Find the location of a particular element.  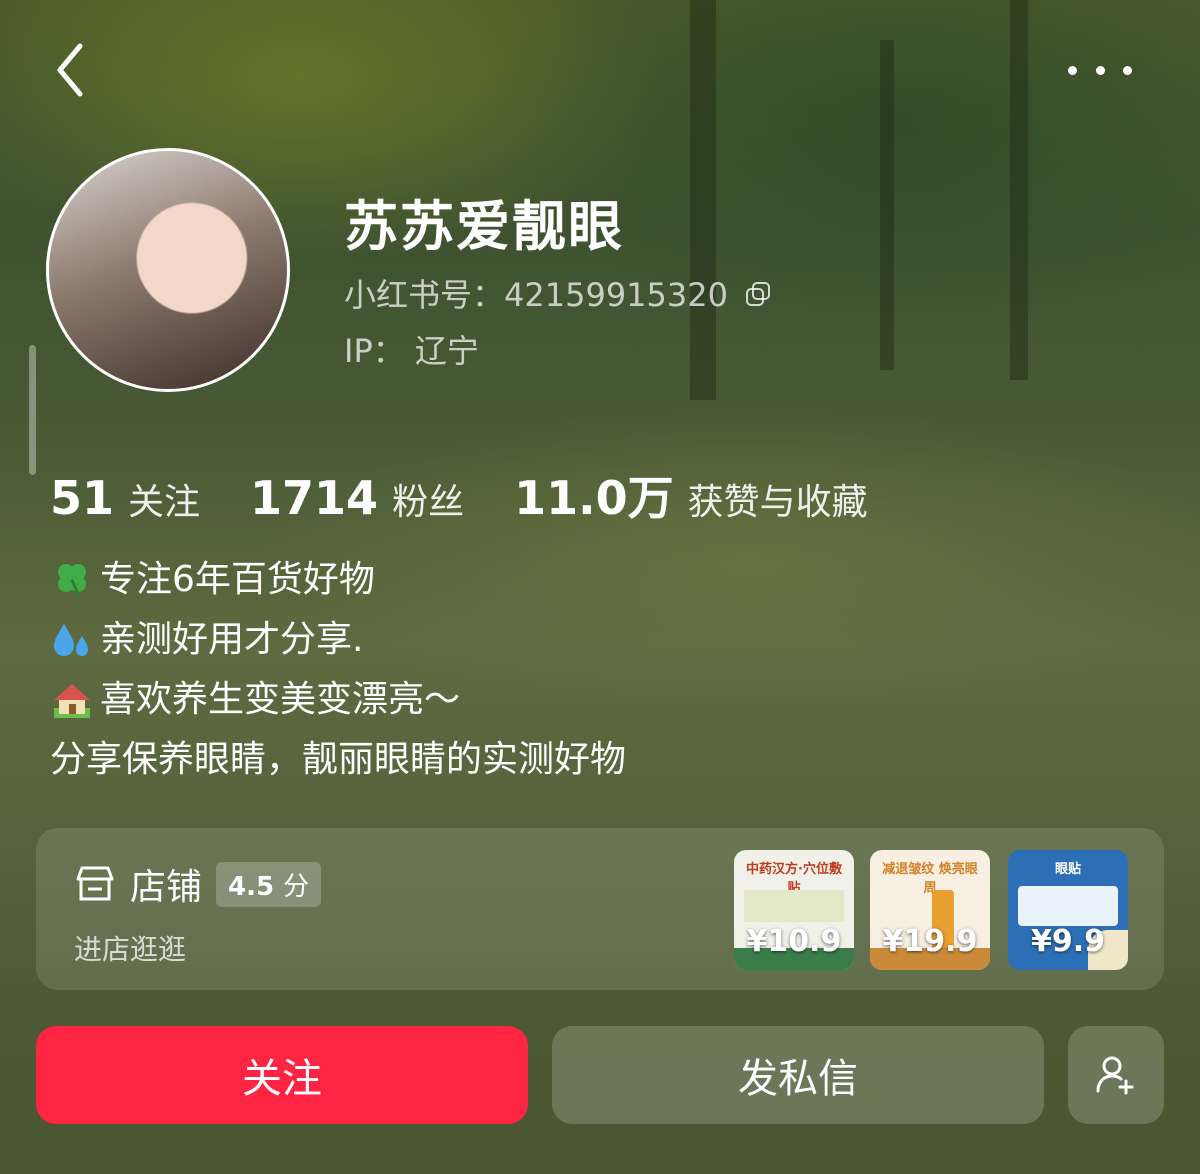

stat-followers: 1714 粉丝 is located at coordinates (357, 498).